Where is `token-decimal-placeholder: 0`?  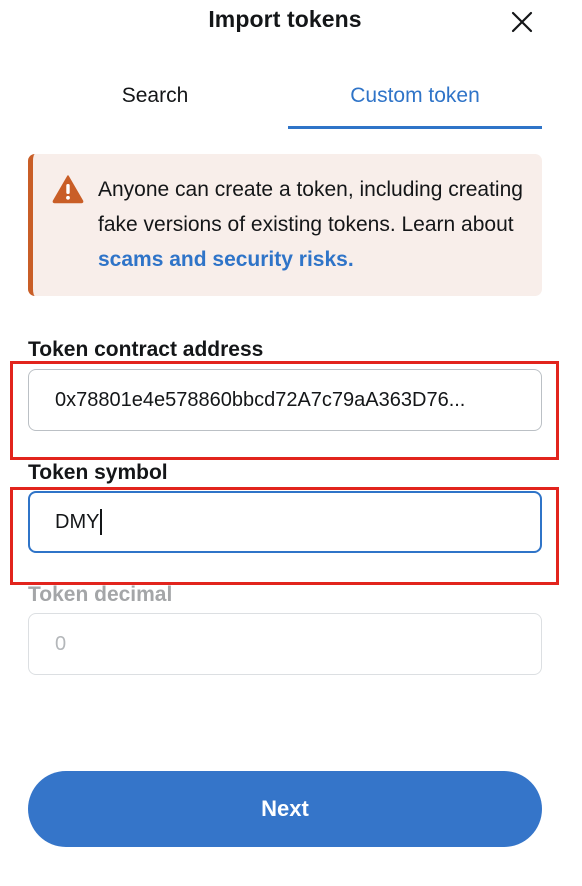 token-decimal-placeholder: 0 is located at coordinates (61, 643).